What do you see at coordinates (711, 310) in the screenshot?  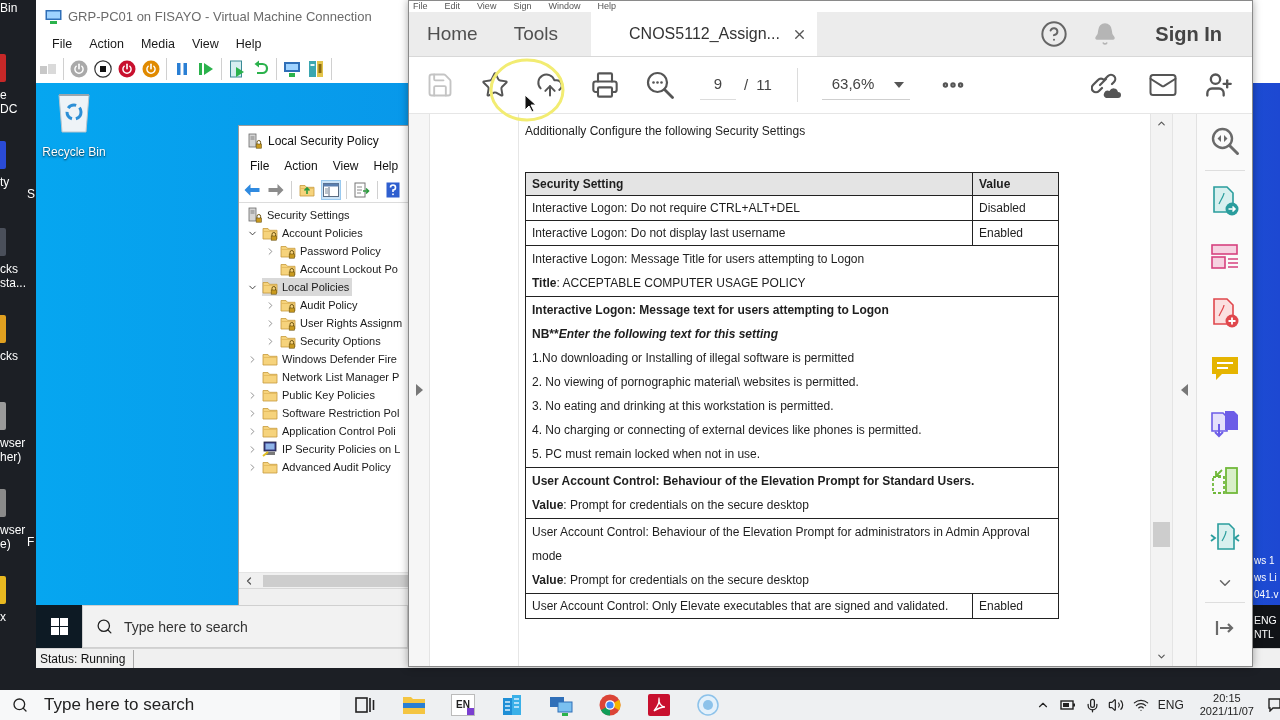 I see `cell-text: Interactive Logon: Message text for users attempting to Logon` at bounding box center [711, 310].